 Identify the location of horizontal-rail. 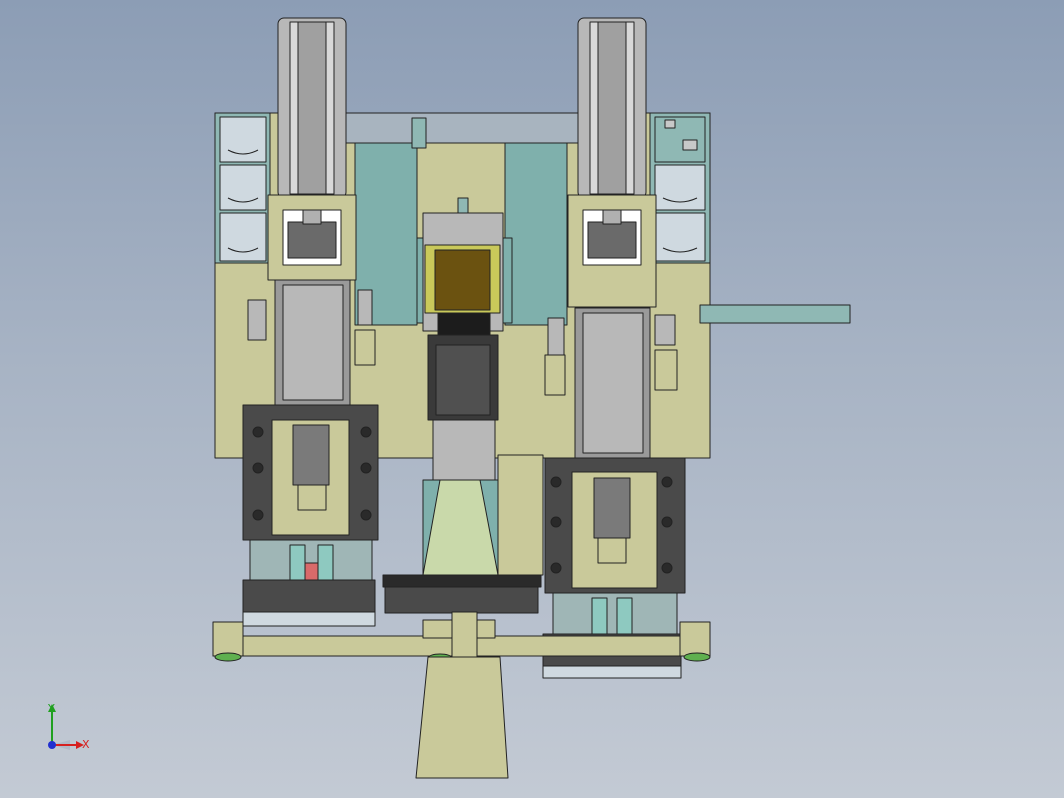
(775, 314).